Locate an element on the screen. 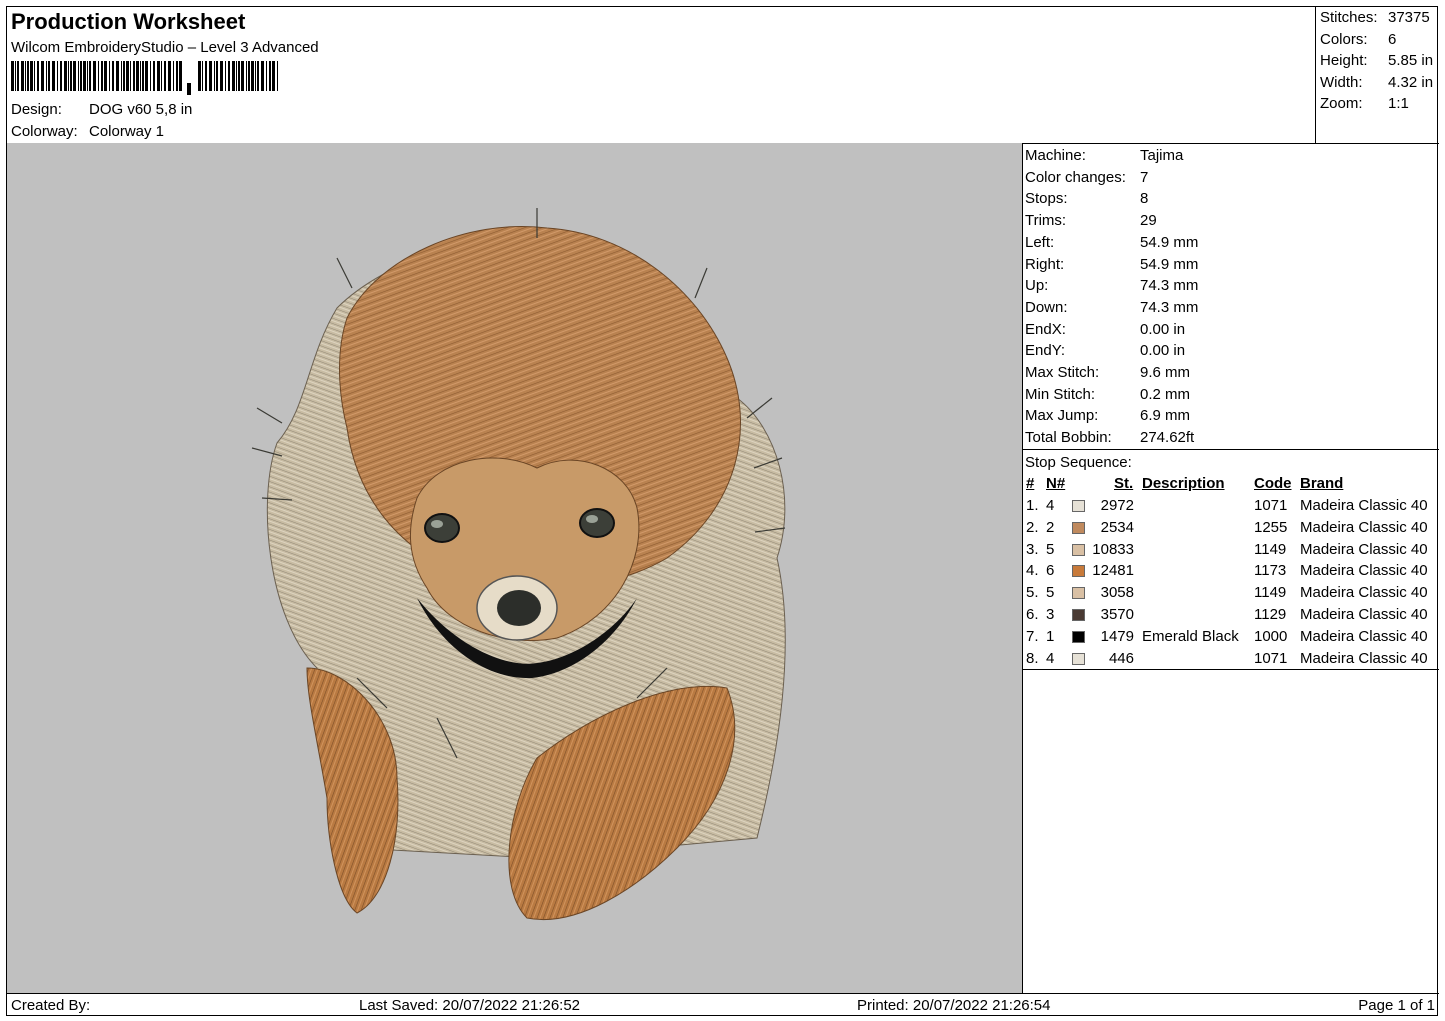 The height and width of the screenshot is (1021, 1445). summary-label: Width: is located at coordinates (1341, 82).